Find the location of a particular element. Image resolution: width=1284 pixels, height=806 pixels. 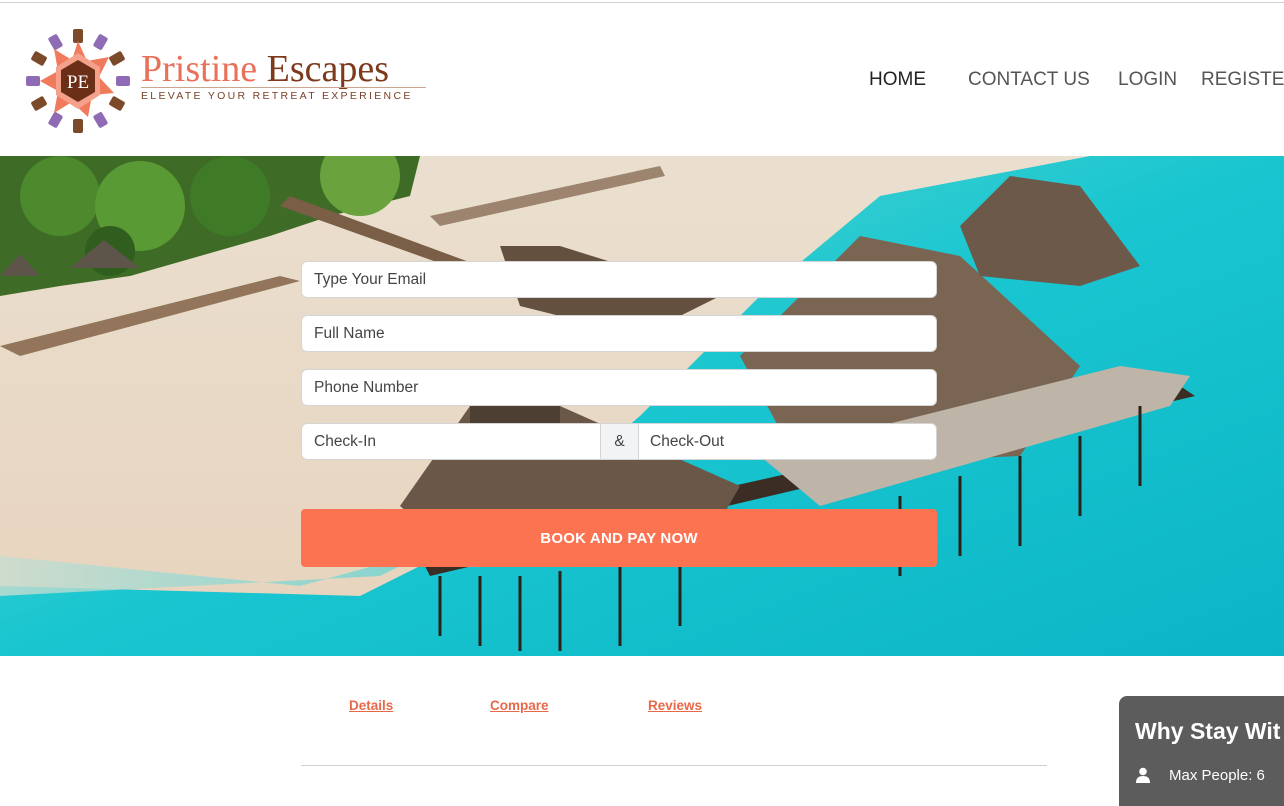

date-range-group: & is located at coordinates (619, 441).